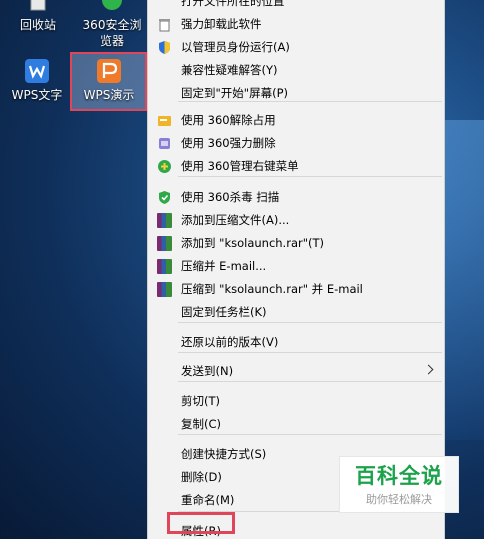 Image resolution: width=484 pixels, height=539 pixels. What do you see at coordinates (296, 424) in the screenshot?
I see `menu-item-copy: 复制(C)` at bounding box center [296, 424].